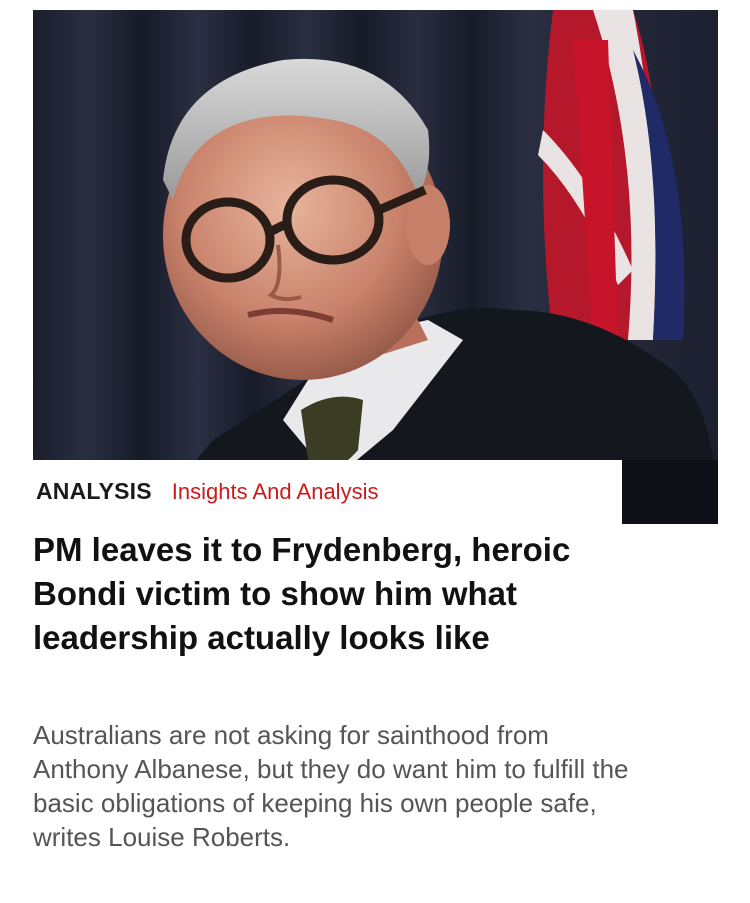 The height and width of the screenshot is (903, 750). What do you see at coordinates (94, 491) in the screenshot?
I see `kicker-label: ANALYSIS` at bounding box center [94, 491].